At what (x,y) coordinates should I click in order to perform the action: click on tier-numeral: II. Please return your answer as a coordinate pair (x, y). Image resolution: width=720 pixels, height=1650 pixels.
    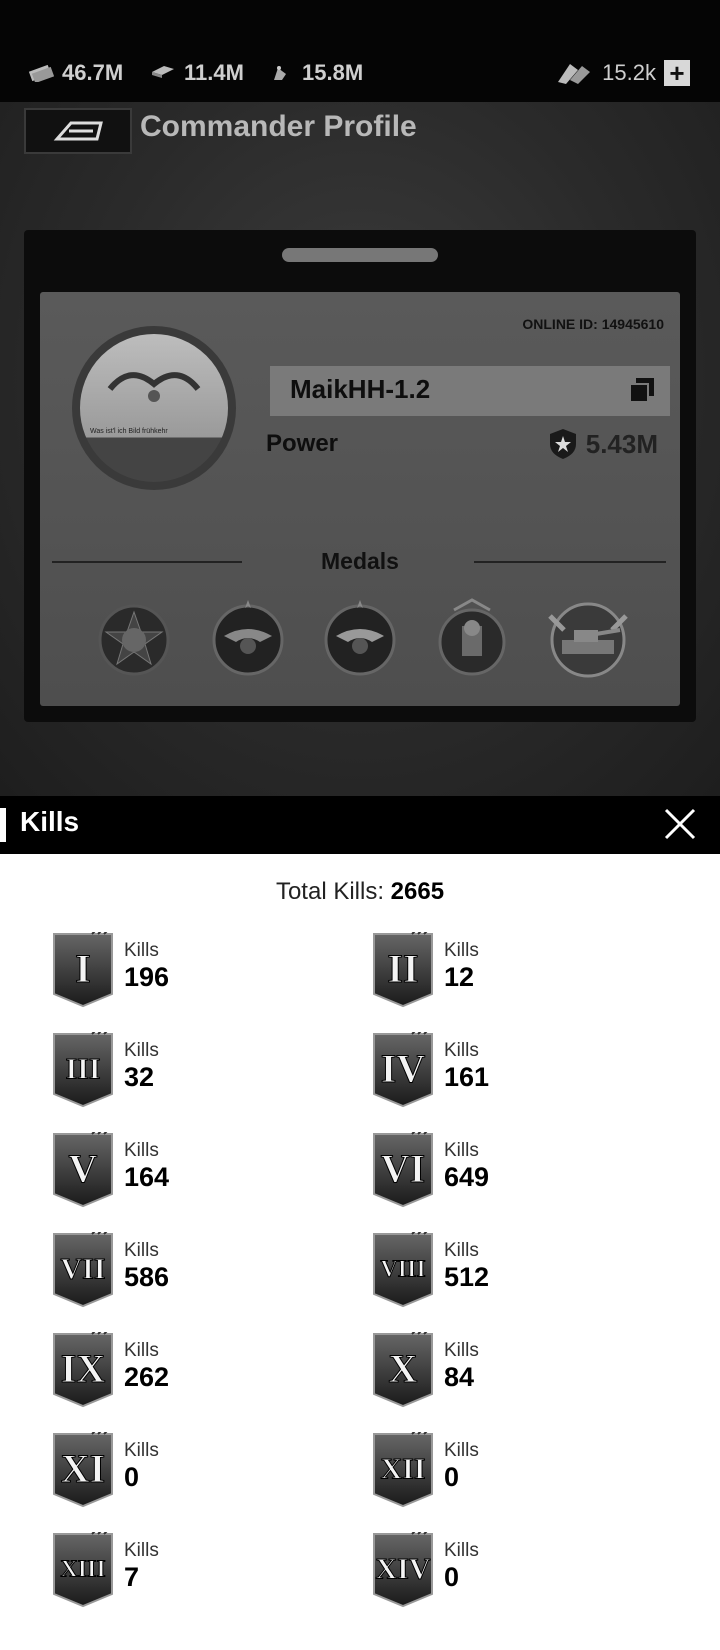
    Looking at the image, I should click on (402, 968).